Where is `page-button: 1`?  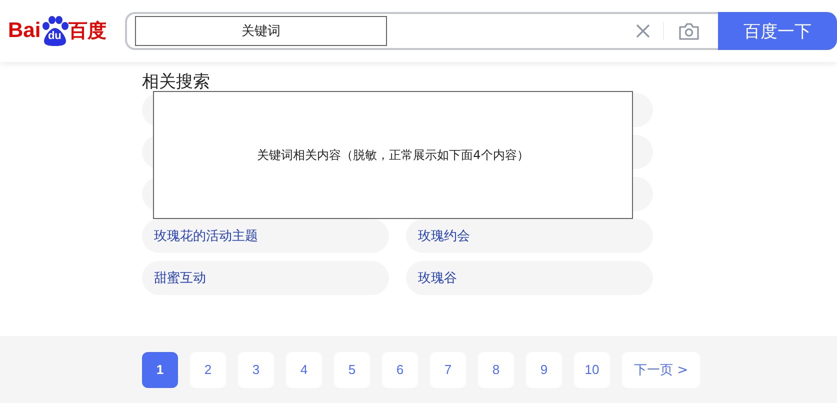
page-button: 1 is located at coordinates (160, 370).